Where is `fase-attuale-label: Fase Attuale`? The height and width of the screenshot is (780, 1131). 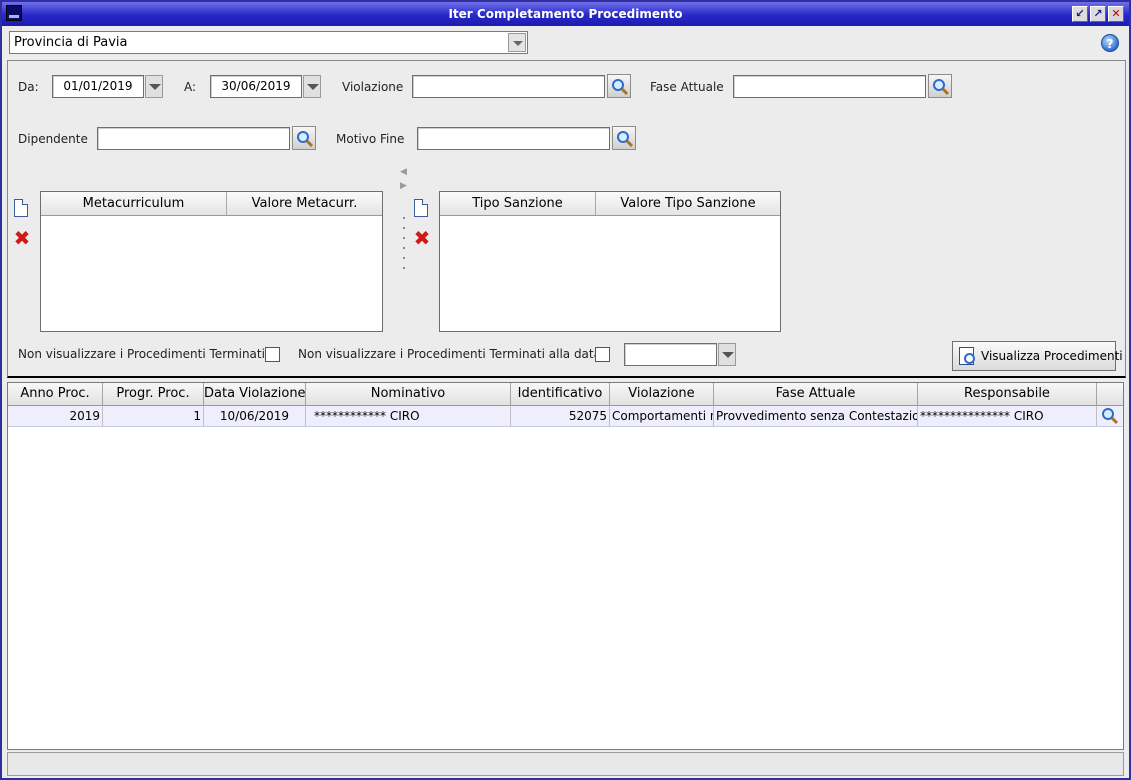 fase-attuale-label: Fase Attuale is located at coordinates (687, 87).